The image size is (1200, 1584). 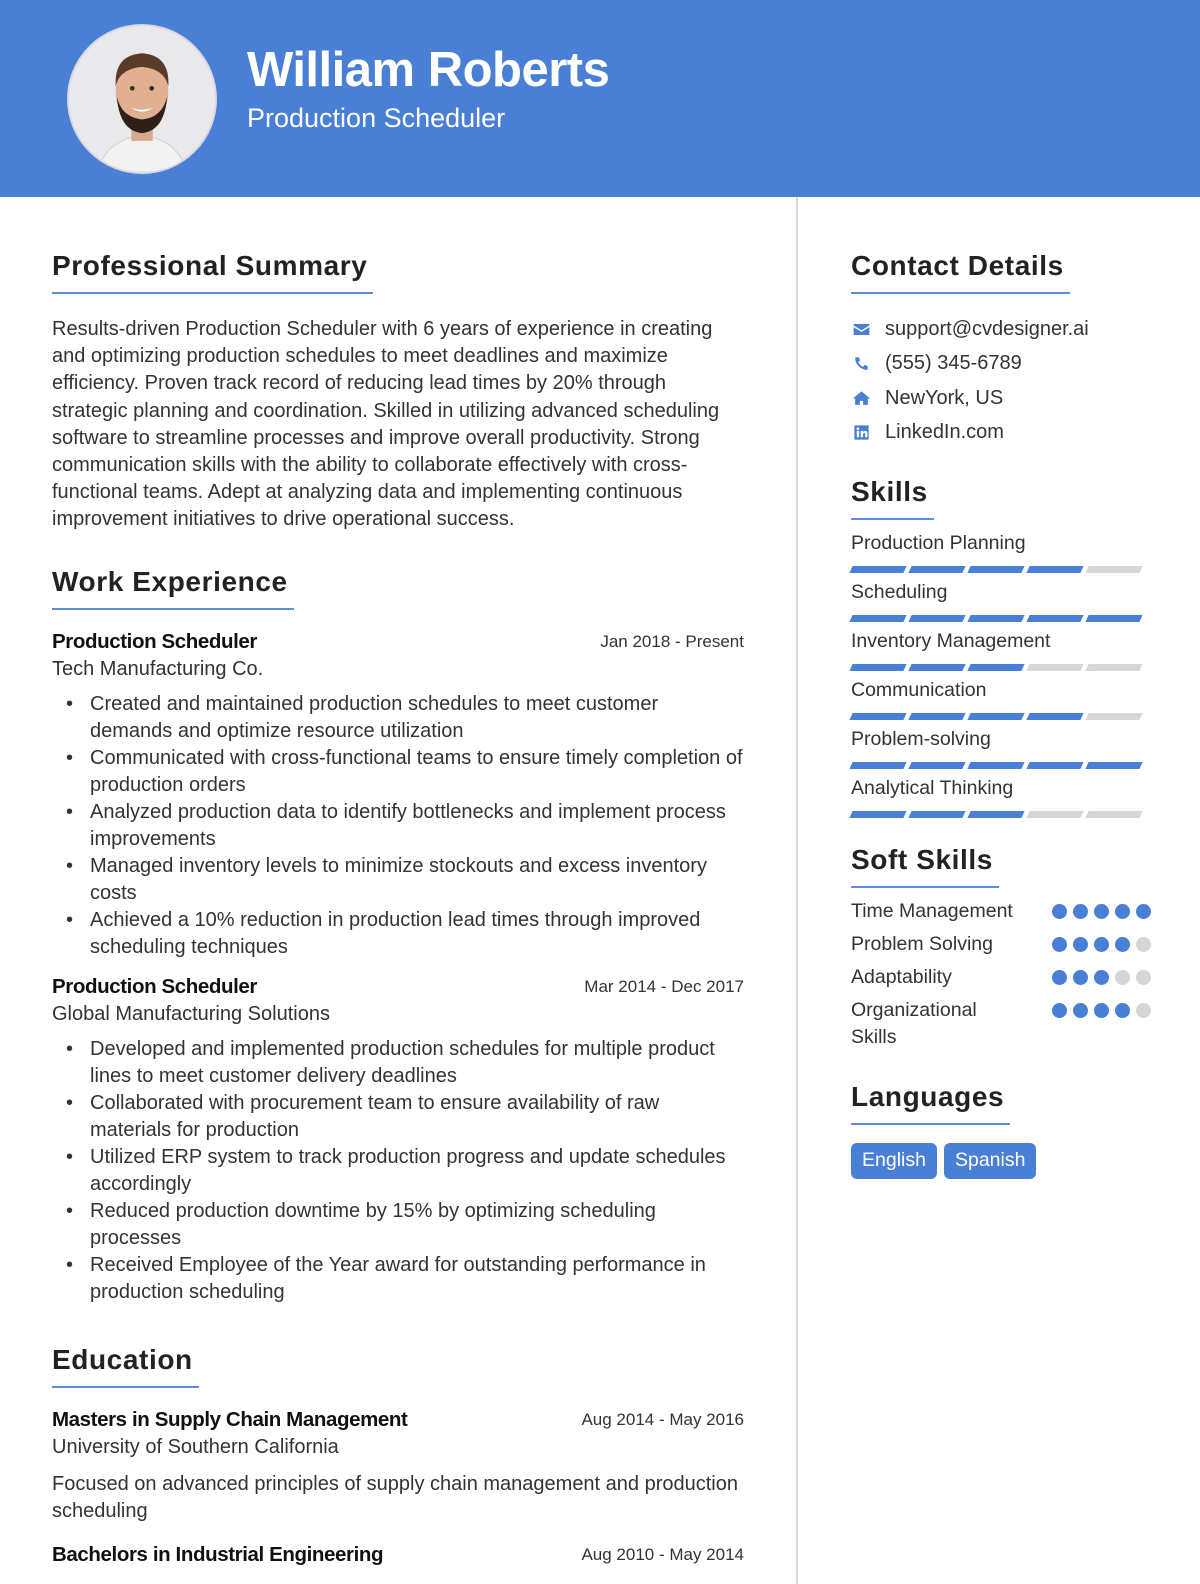 What do you see at coordinates (1000, 601) in the screenshot?
I see `skill-item: Scheduling` at bounding box center [1000, 601].